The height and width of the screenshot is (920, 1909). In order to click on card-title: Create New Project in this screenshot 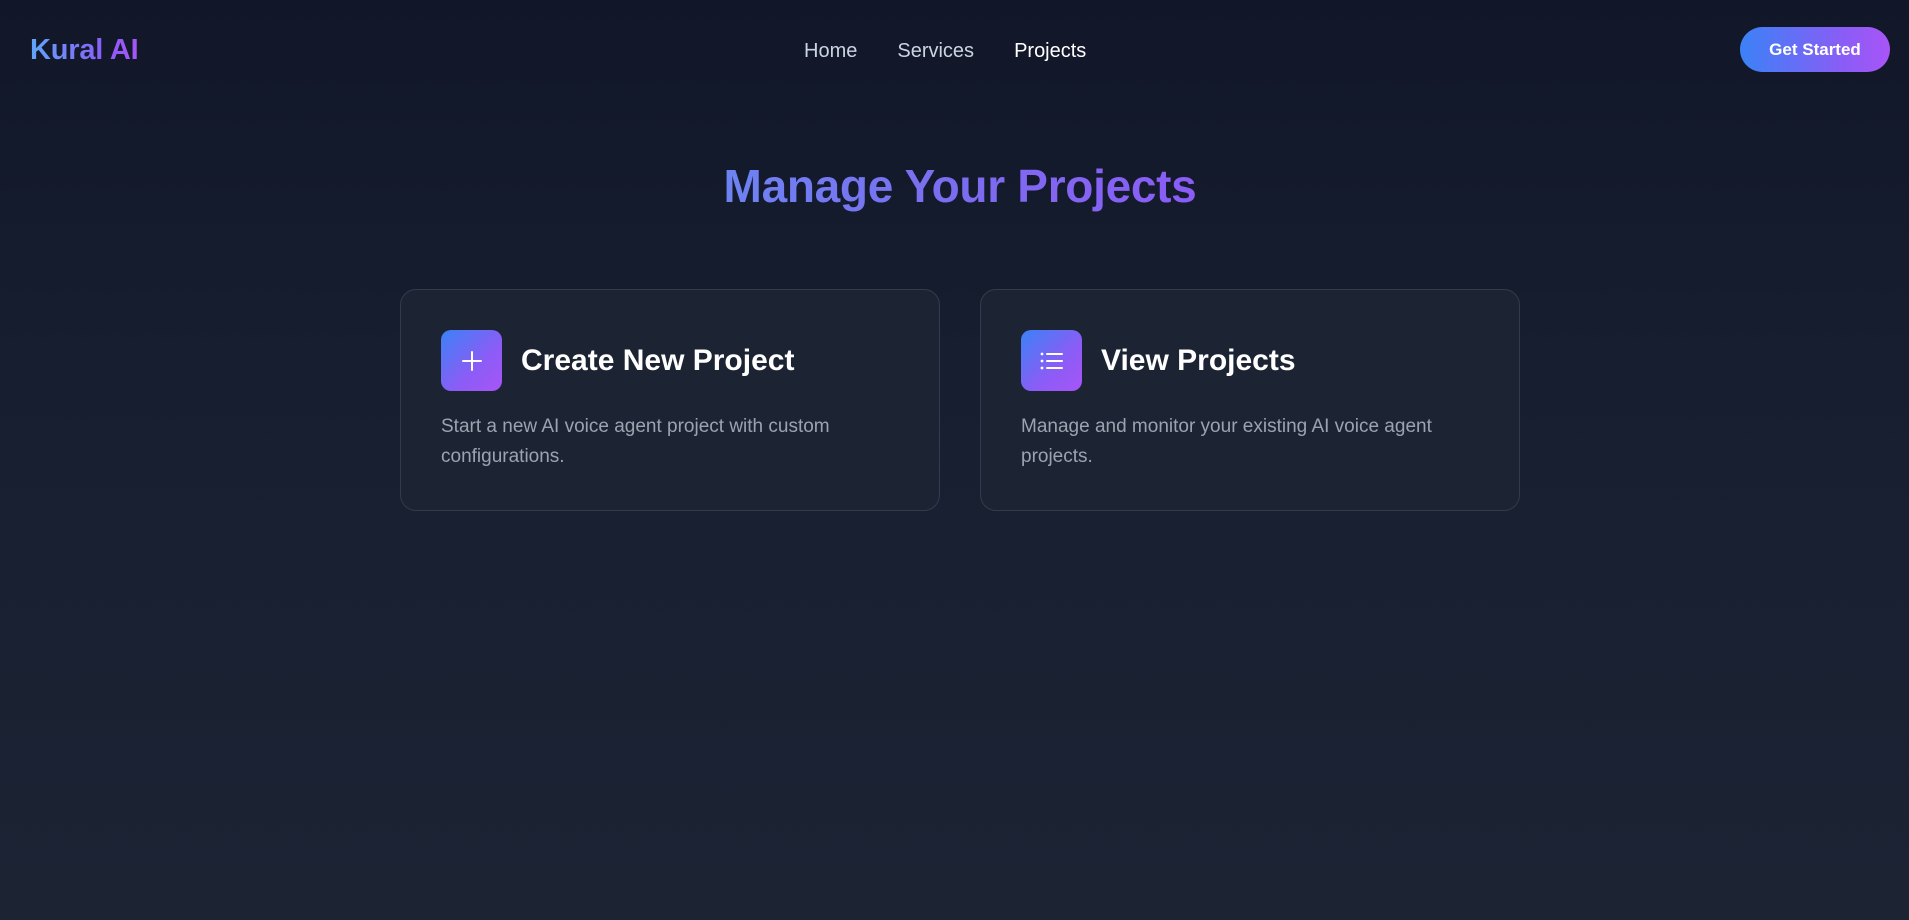, I will do `click(658, 360)`.